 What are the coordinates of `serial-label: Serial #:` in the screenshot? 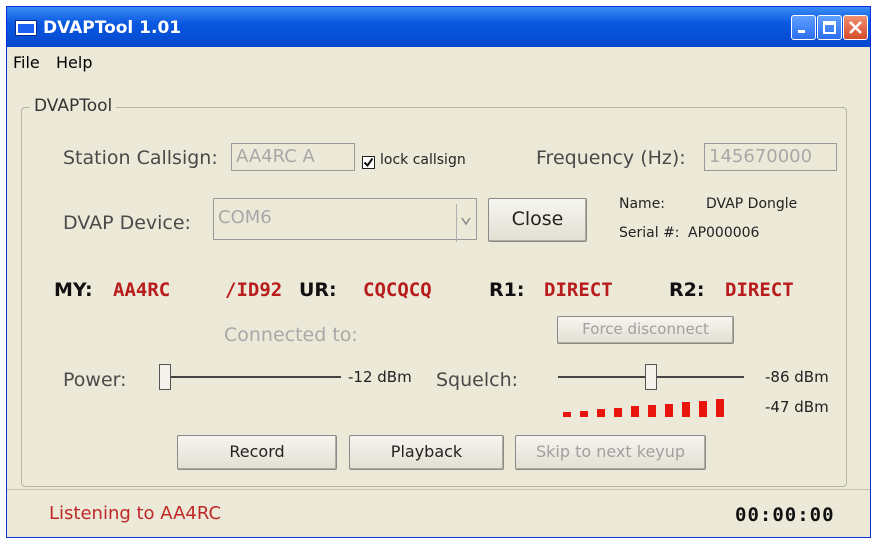 It's located at (649, 233).